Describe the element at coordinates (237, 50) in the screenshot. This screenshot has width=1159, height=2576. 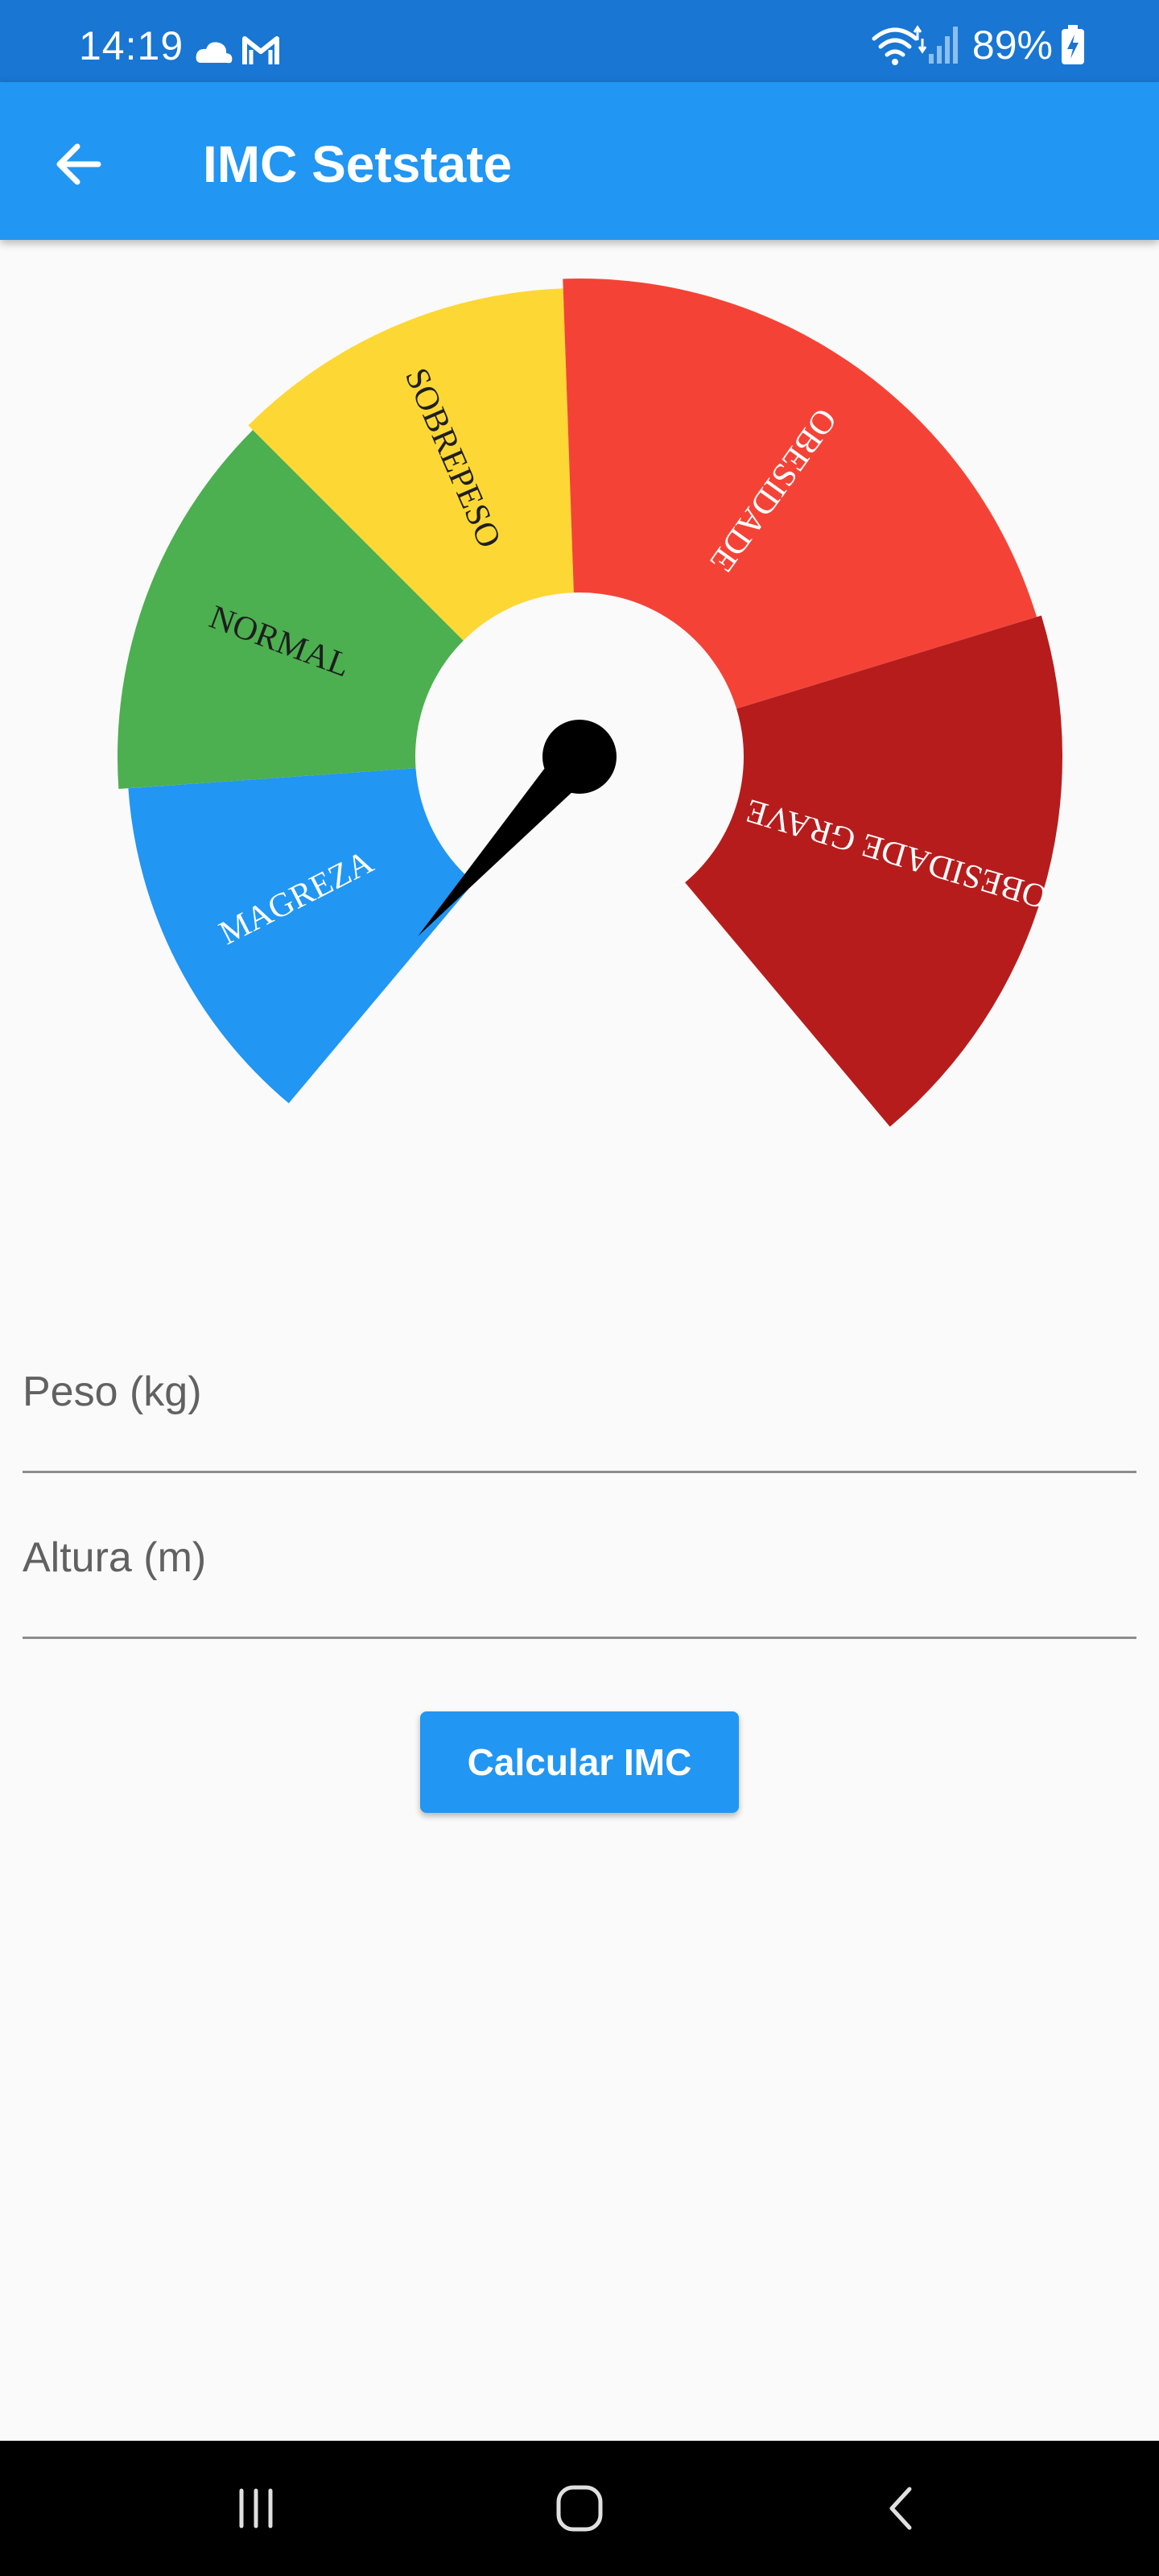
I see `status-left-icons` at that location.